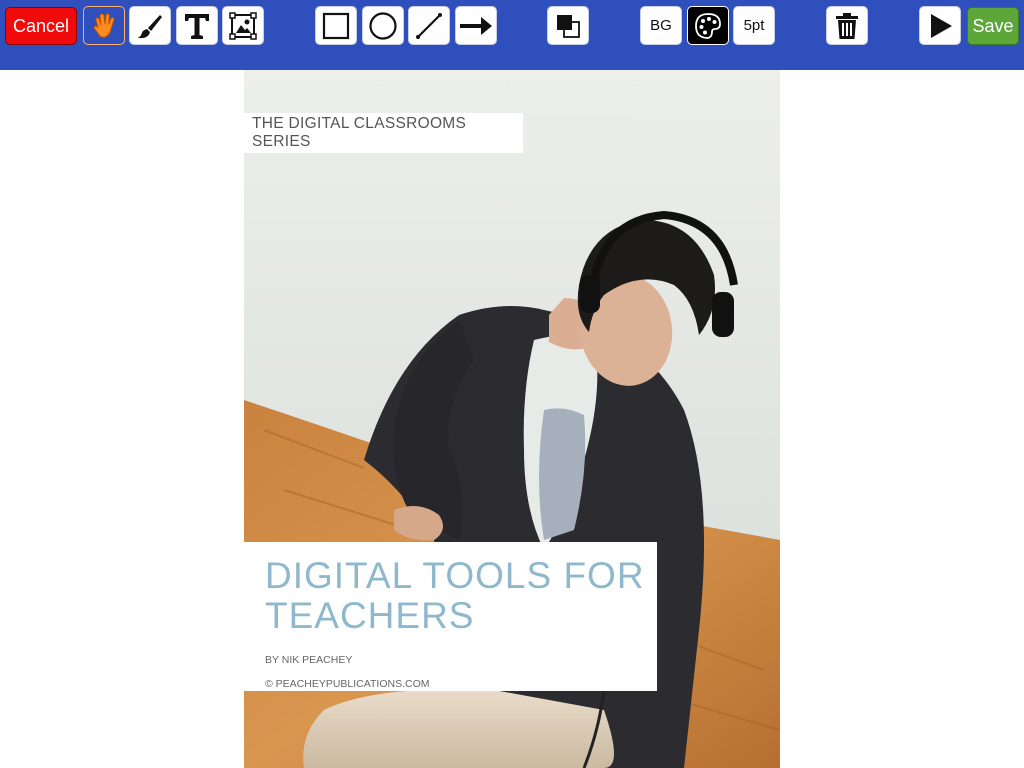  I want to click on series-banner: THE DIGITAL CLASSROOMS SERIES, so click(383, 133).